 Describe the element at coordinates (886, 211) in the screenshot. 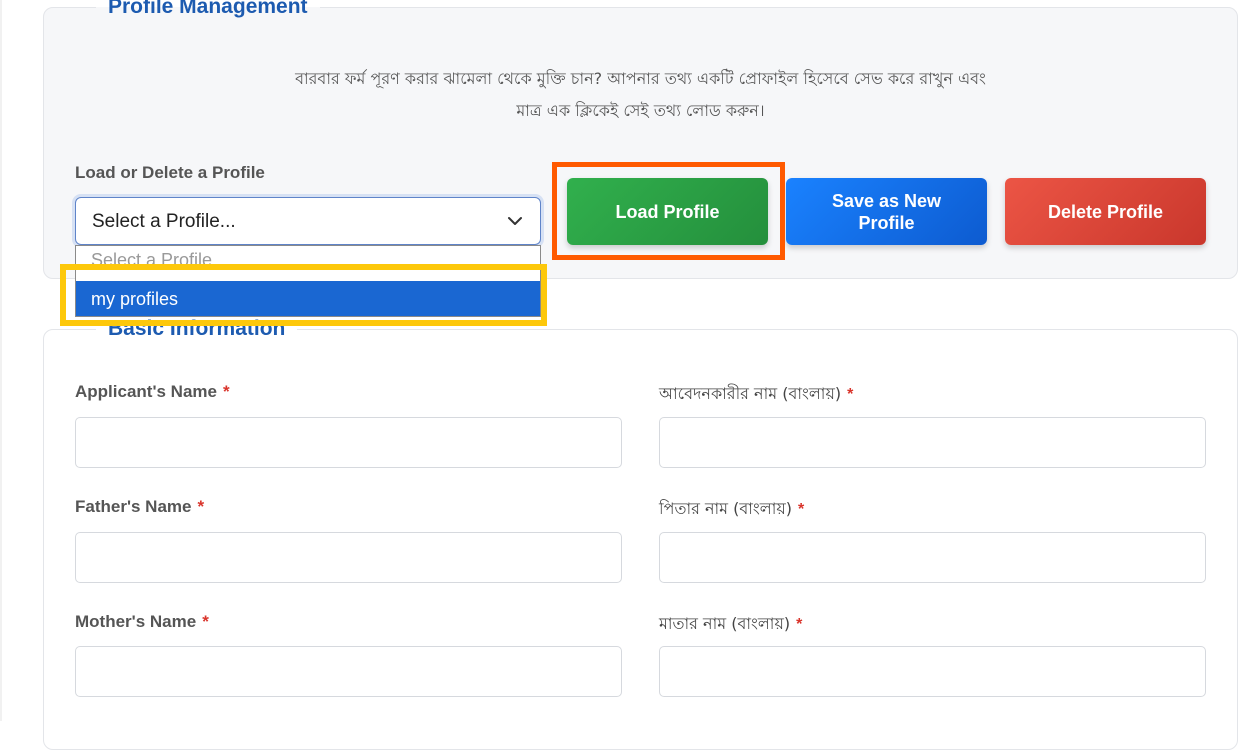

I see `save-as-new-profile-button: Save as New Profile` at that location.